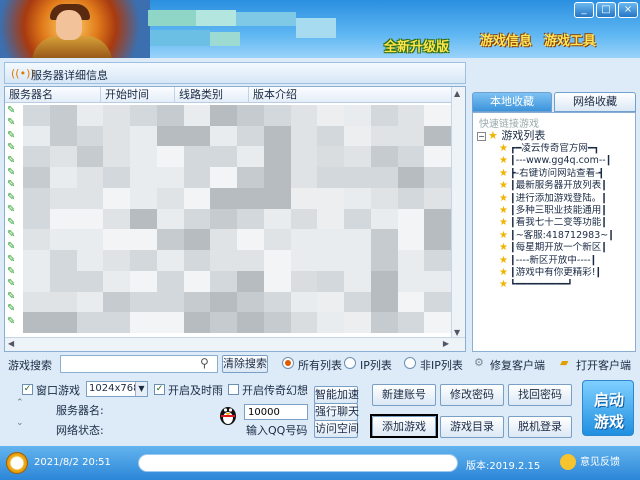  What do you see at coordinates (139, 364) in the screenshot?
I see `search-input` at bounding box center [139, 364].